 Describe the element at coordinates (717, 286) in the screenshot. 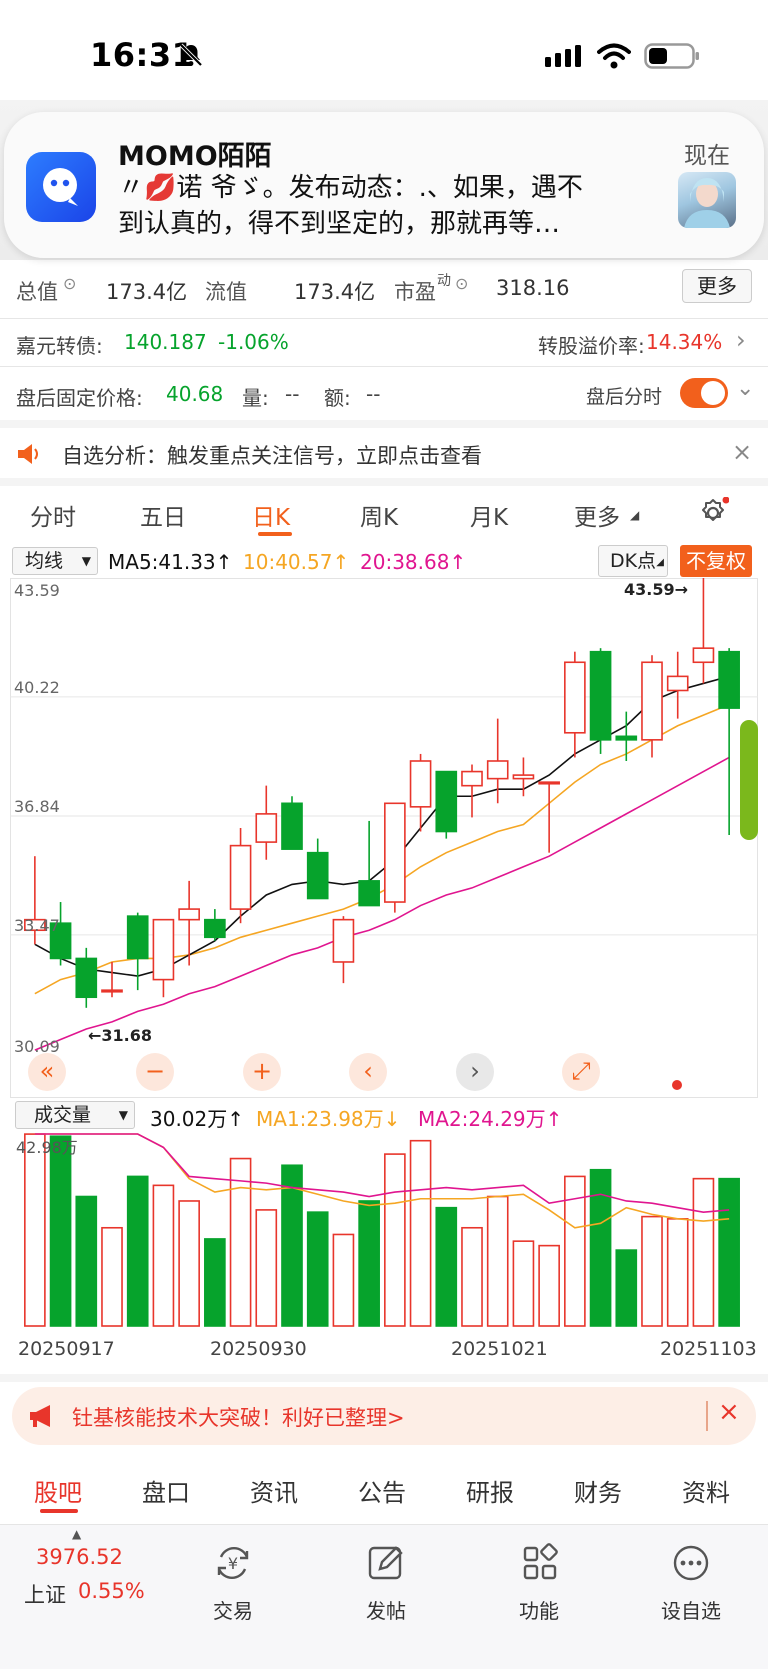

I see `more-stats-button: 更多` at that location.